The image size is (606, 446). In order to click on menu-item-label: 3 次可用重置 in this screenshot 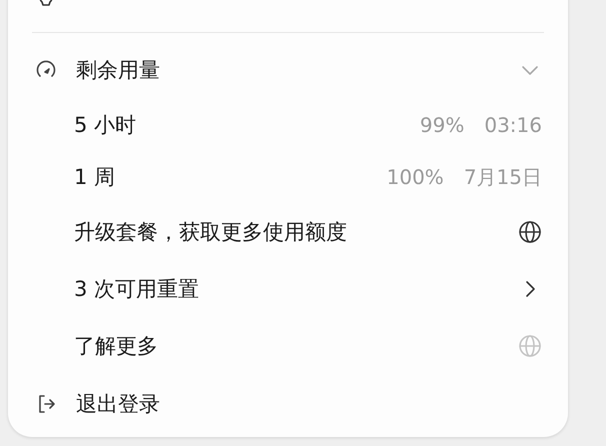, I will do `click(276, 288)`.